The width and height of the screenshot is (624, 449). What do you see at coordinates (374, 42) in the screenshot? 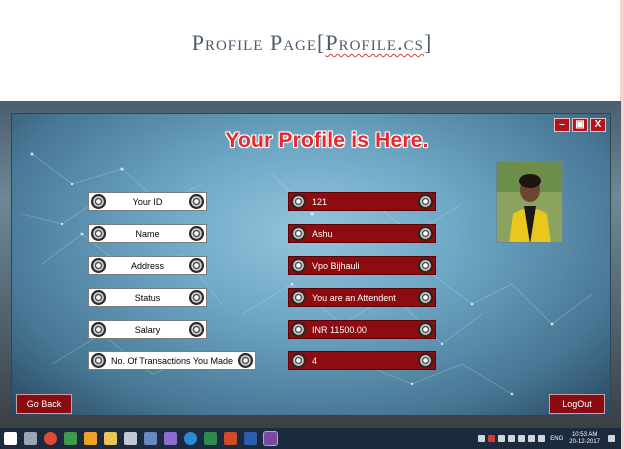
I see `slide-title-link: Profile.cs` at bounding box center [374, 42].